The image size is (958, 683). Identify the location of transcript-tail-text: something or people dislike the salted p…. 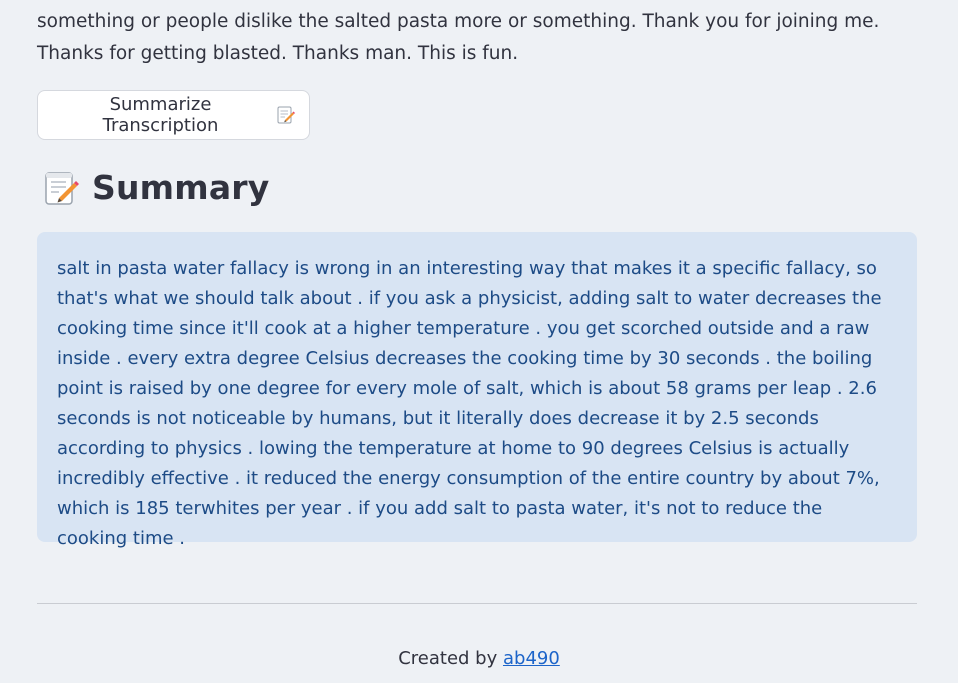
(458, 37).